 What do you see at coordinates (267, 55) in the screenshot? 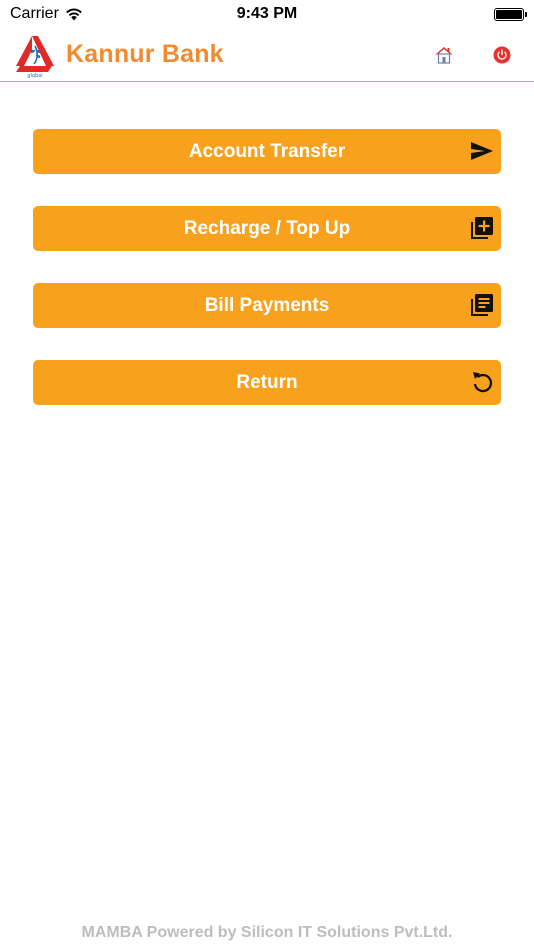
I see `app-header: global Kannur Bank` at bounding box center [267, 55].